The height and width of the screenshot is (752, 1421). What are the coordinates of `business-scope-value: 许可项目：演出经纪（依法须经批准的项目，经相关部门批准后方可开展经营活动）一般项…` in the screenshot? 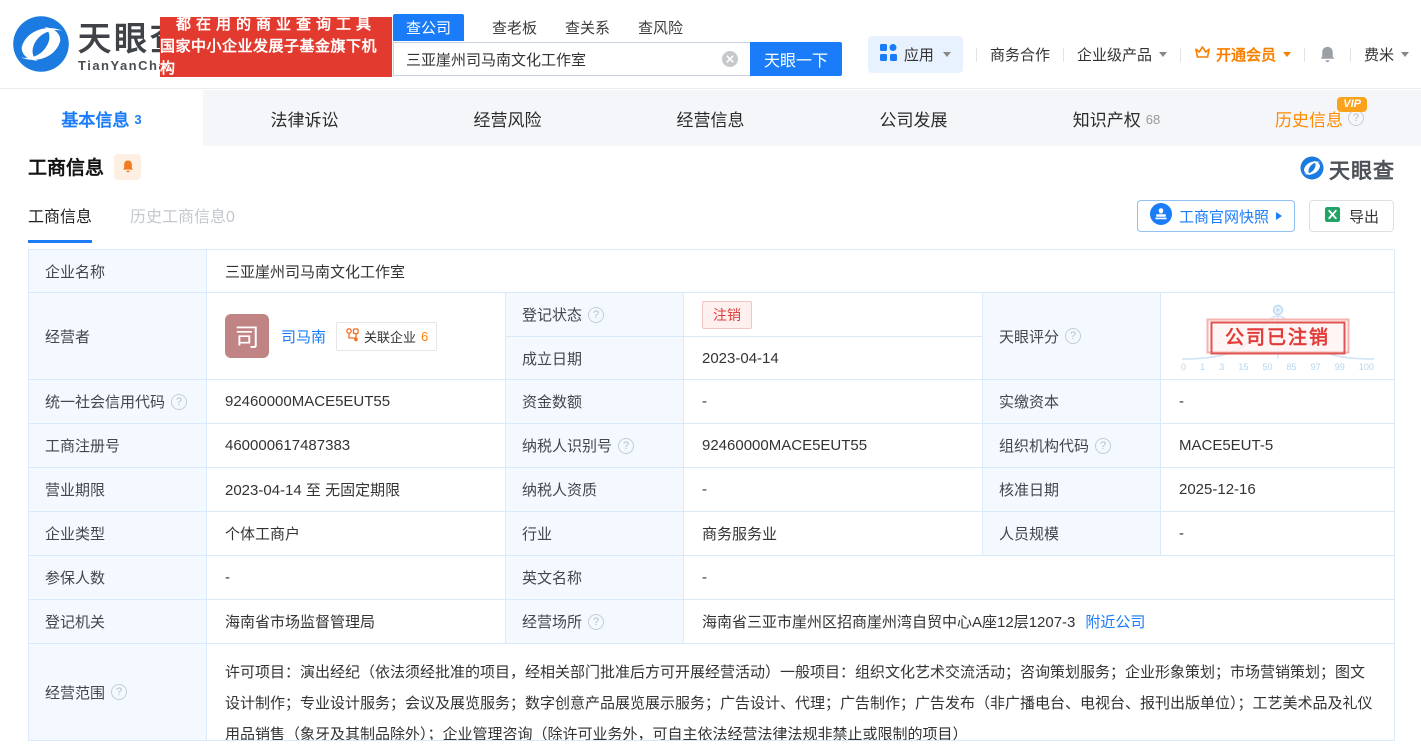 It's located at (801, 692).